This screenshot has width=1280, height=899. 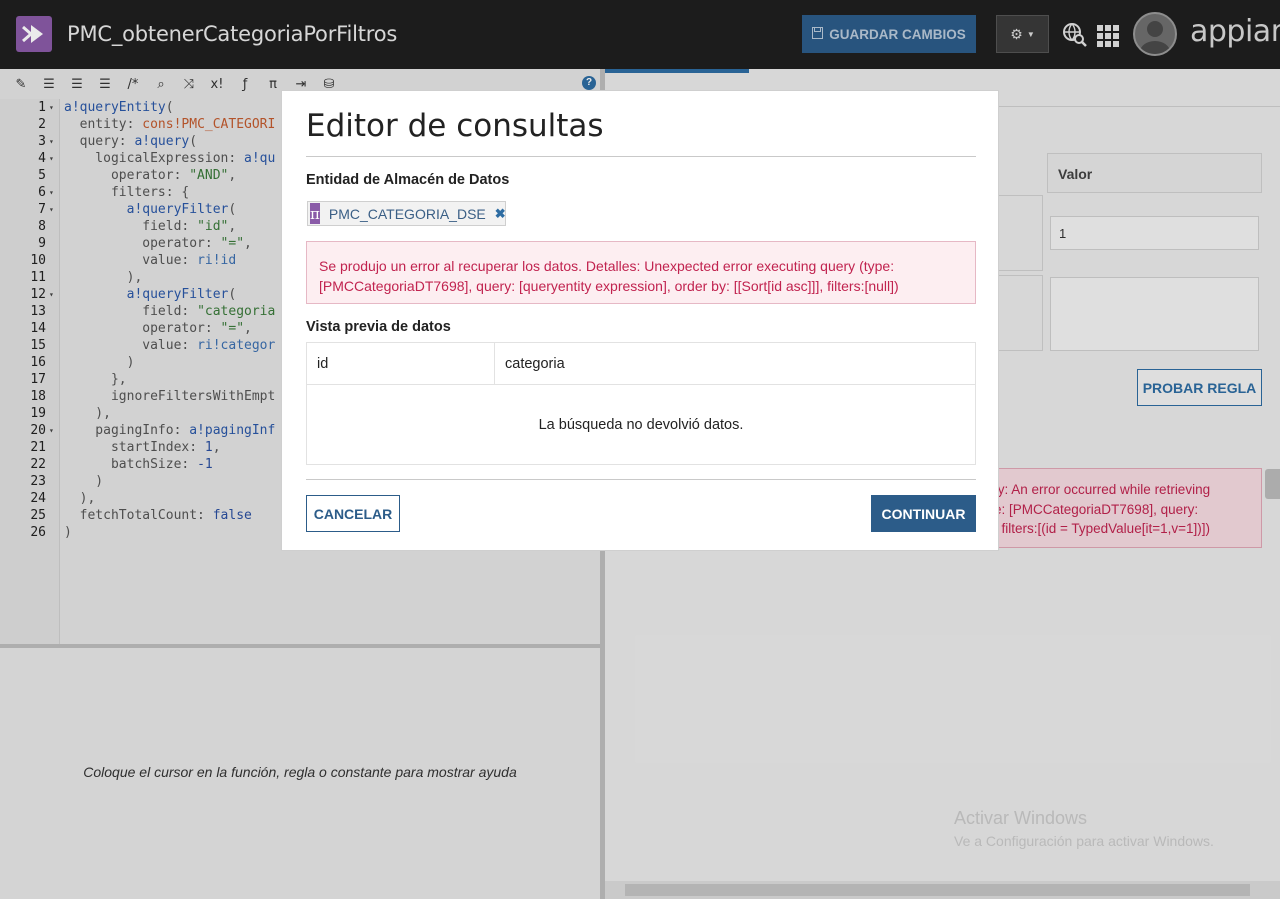 I want to click on column-header-id: id, so click(x=401, y=364).